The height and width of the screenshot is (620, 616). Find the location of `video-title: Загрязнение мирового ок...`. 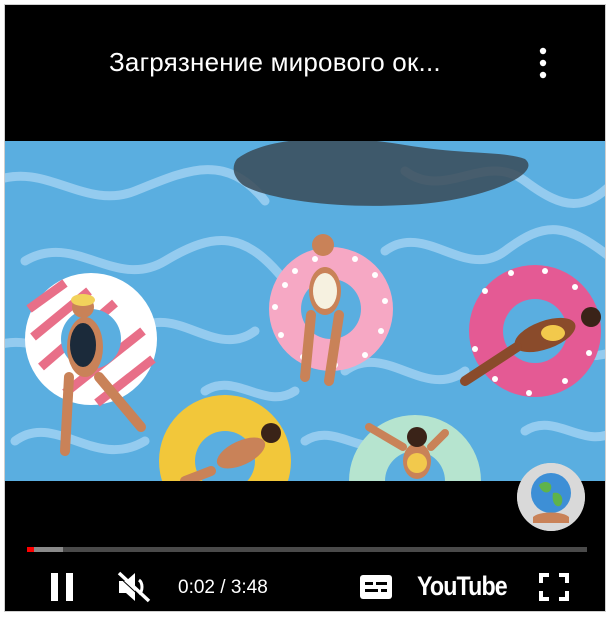

video-title: Загрязнение мирового ок... is located at coordinates (275, 62).